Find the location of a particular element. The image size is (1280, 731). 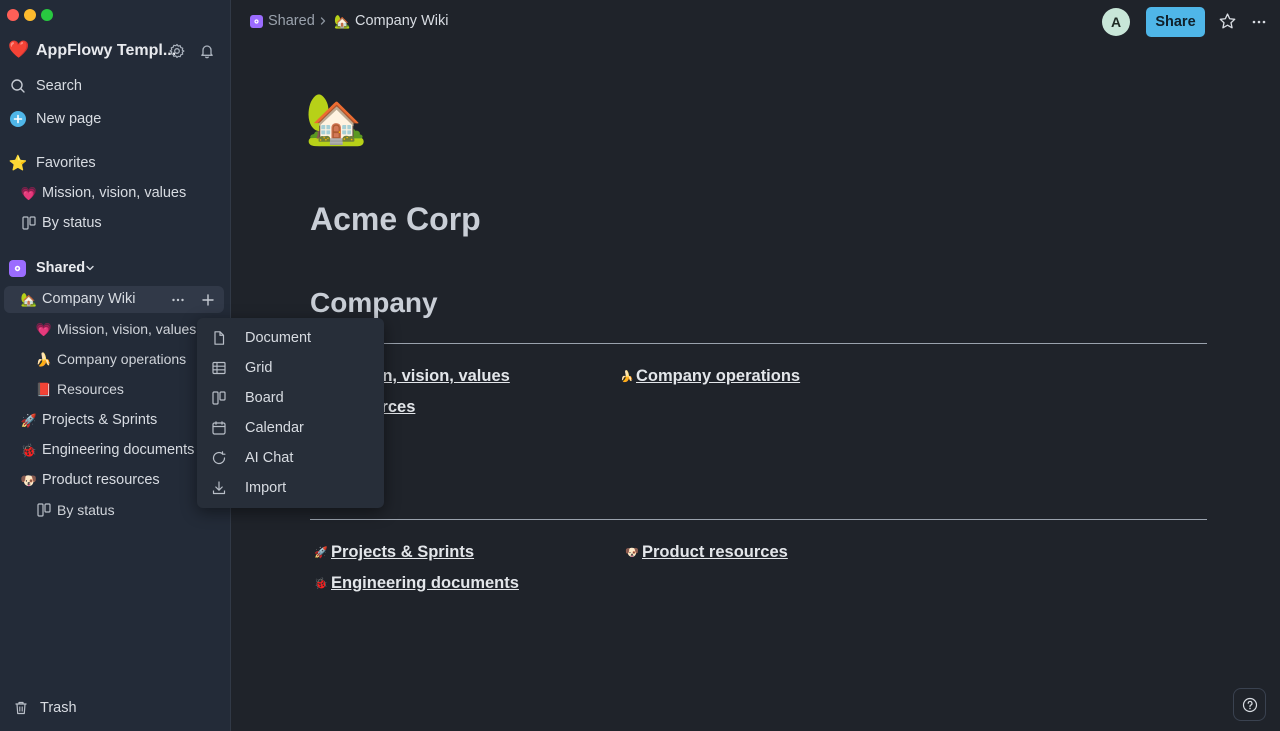

sidebar-item-label: Product resources is located at coordinates (101, 480).